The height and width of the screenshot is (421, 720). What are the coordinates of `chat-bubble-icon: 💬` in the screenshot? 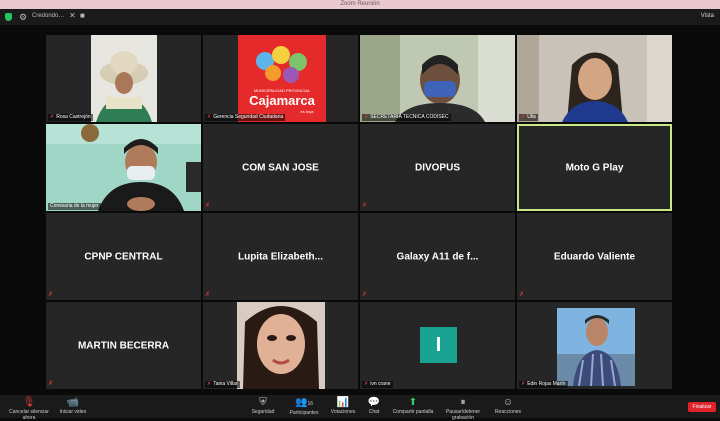 It's located at (374, 402).